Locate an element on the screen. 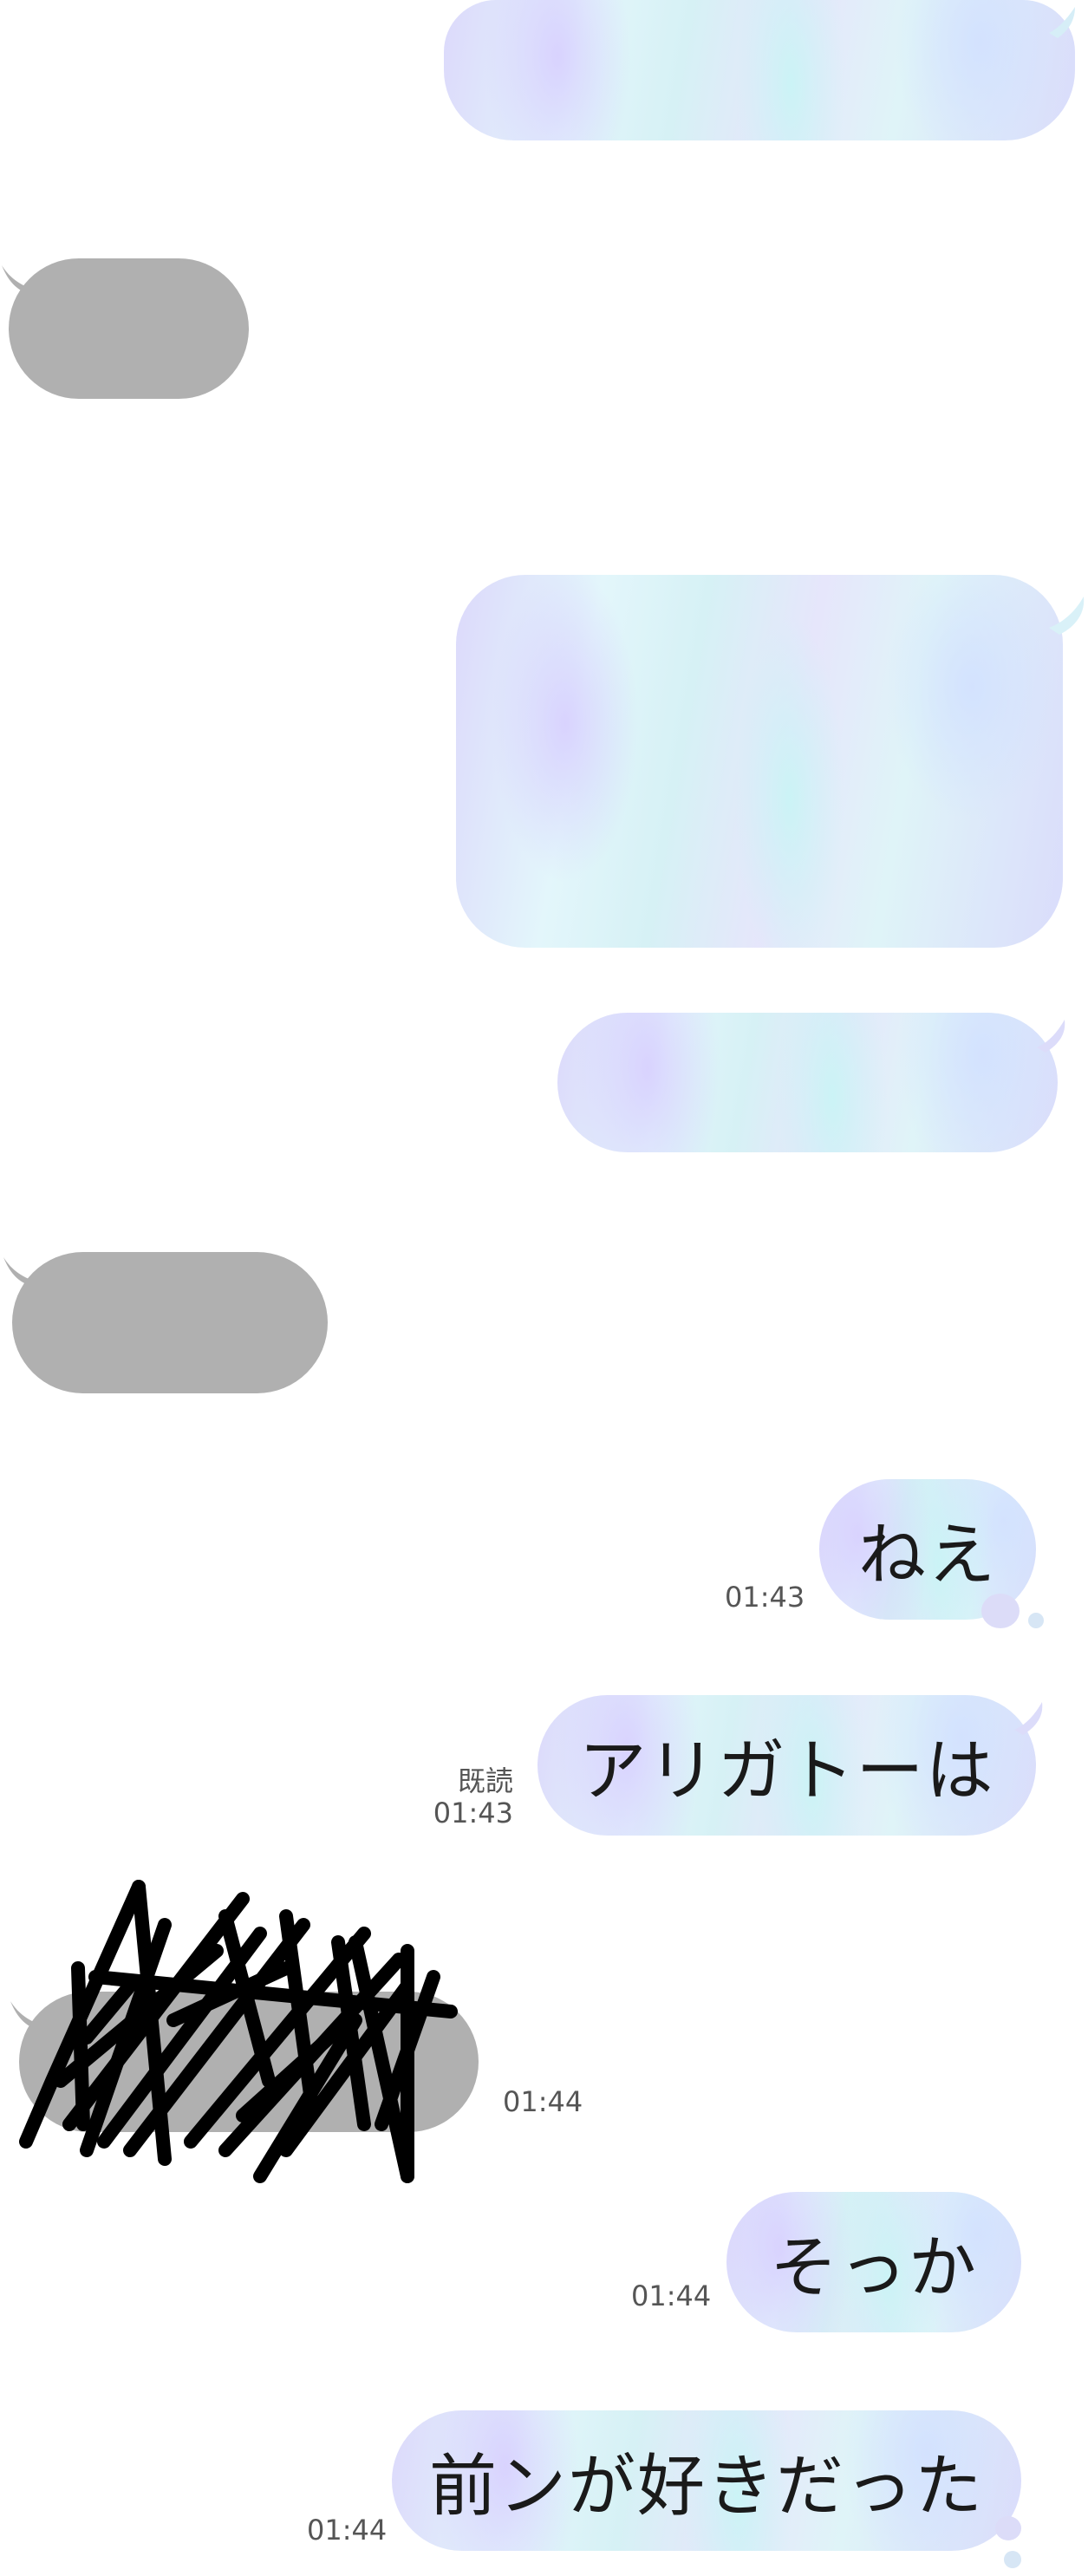  read-receipt-group: 既読 01:43 is located at coordinates (464, 1797).